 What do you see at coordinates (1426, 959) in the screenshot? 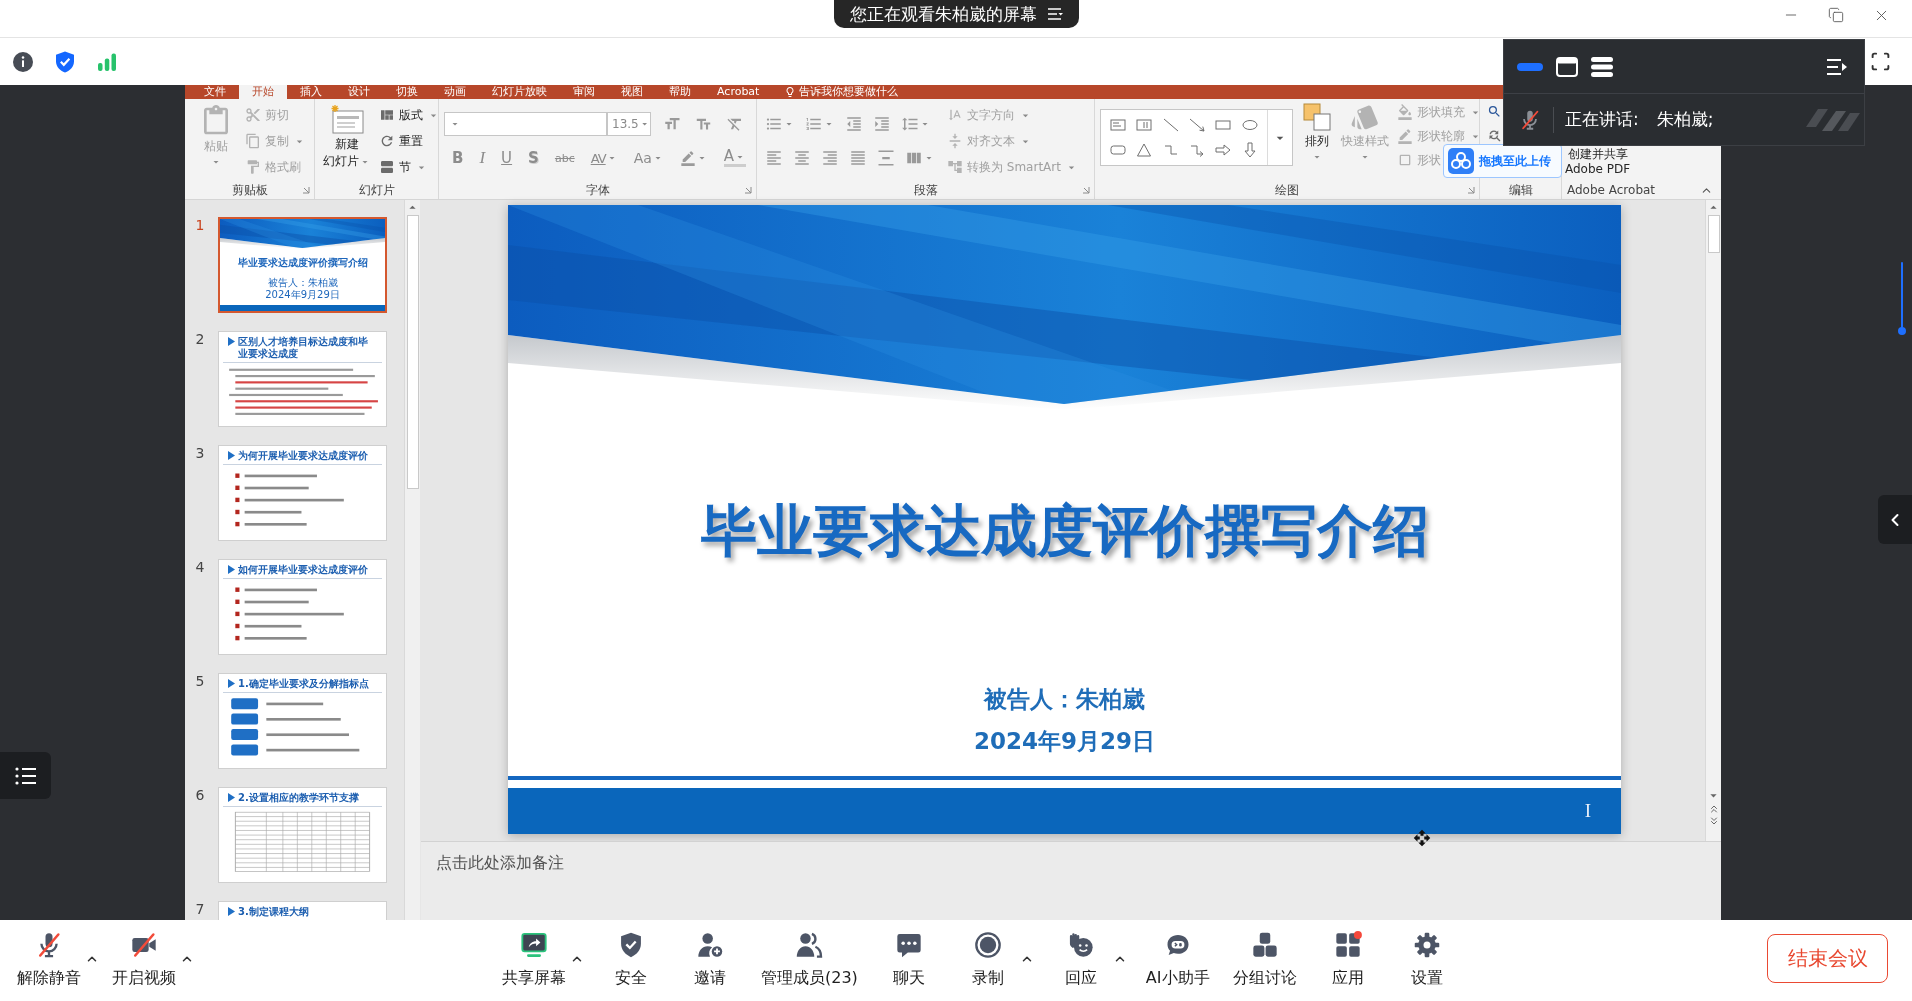
I see `settings-button: 设置` at bounding box center [1426, 959].